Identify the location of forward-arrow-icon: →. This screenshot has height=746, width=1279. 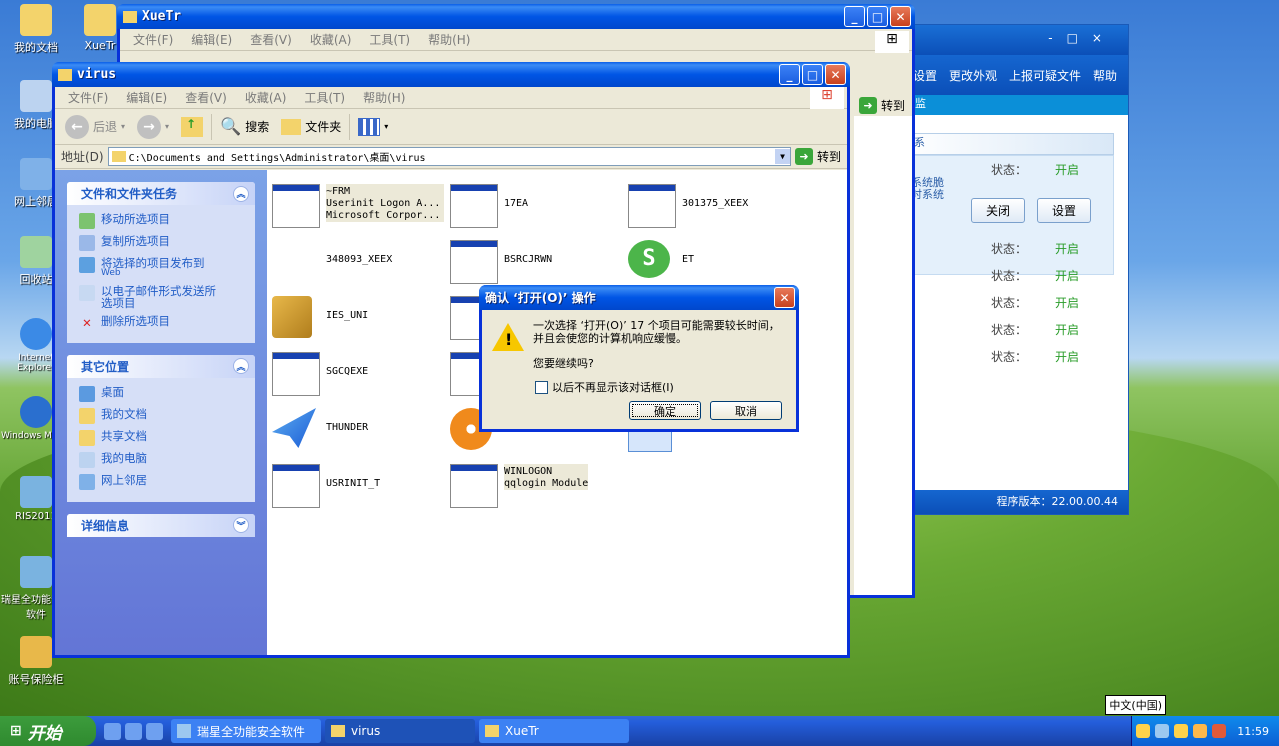
(149, 126).